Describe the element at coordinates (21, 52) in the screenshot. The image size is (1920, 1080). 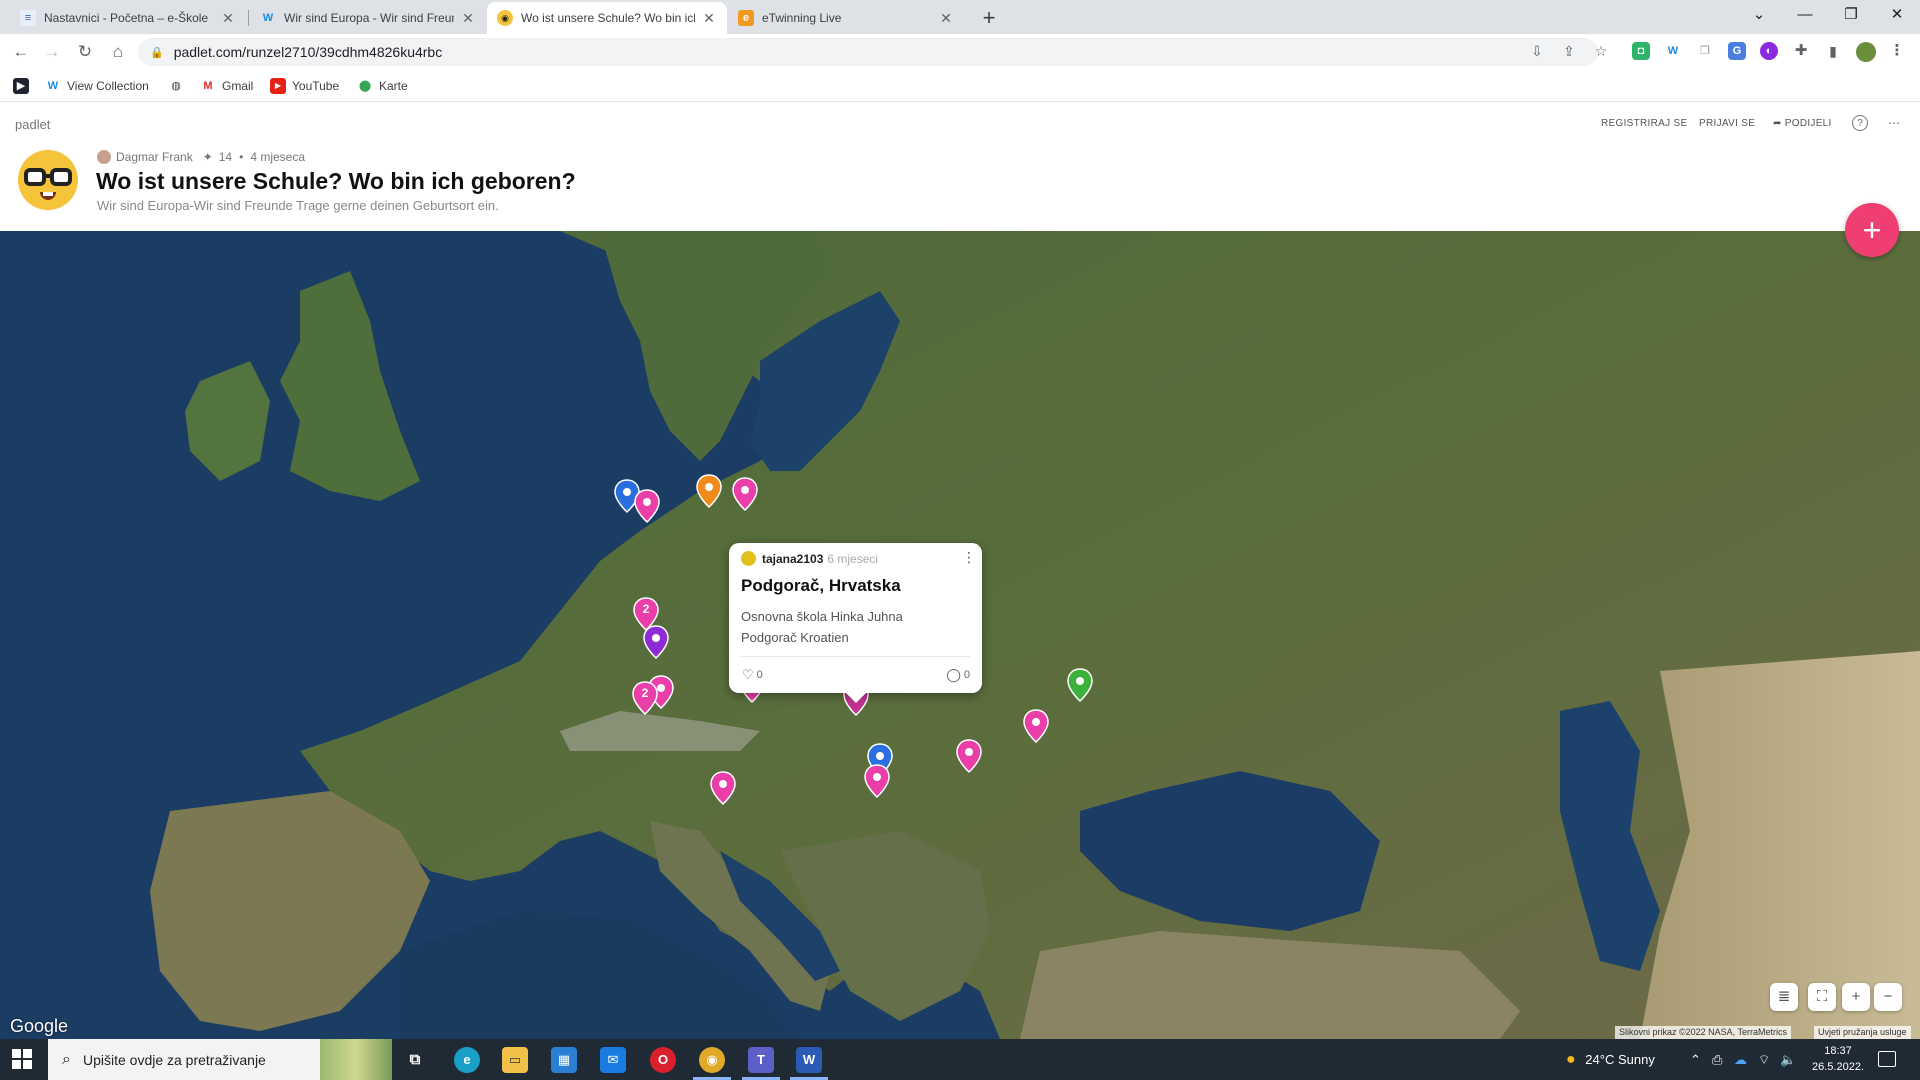
I see `back-button: ←` at that location.